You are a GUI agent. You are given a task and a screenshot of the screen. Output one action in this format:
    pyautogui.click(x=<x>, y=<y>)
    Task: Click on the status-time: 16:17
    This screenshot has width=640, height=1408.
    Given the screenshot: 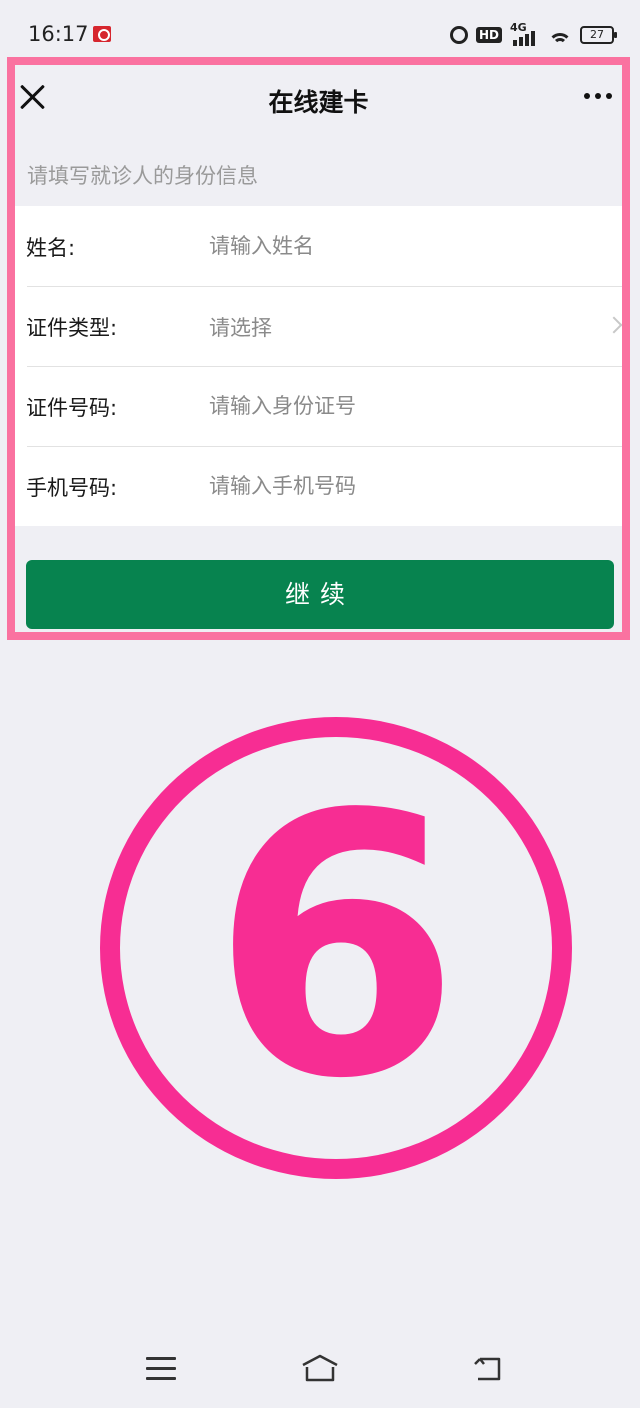 What is the action you would take?
    pyautogui.click(x=58, y=34)
    